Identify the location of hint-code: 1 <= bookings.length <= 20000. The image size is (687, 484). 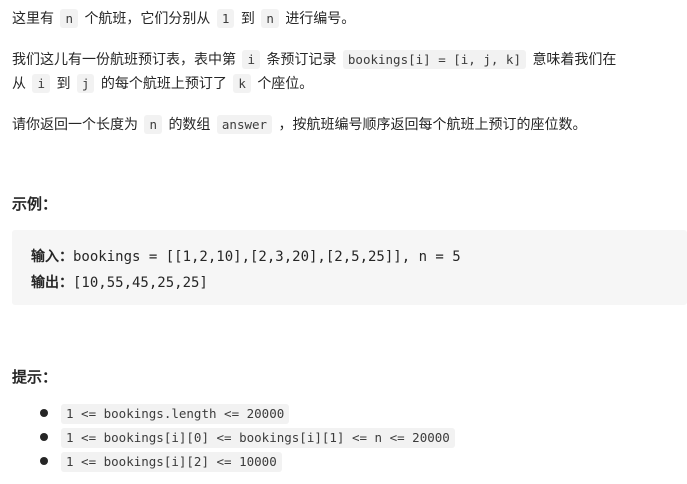
(175, 414).